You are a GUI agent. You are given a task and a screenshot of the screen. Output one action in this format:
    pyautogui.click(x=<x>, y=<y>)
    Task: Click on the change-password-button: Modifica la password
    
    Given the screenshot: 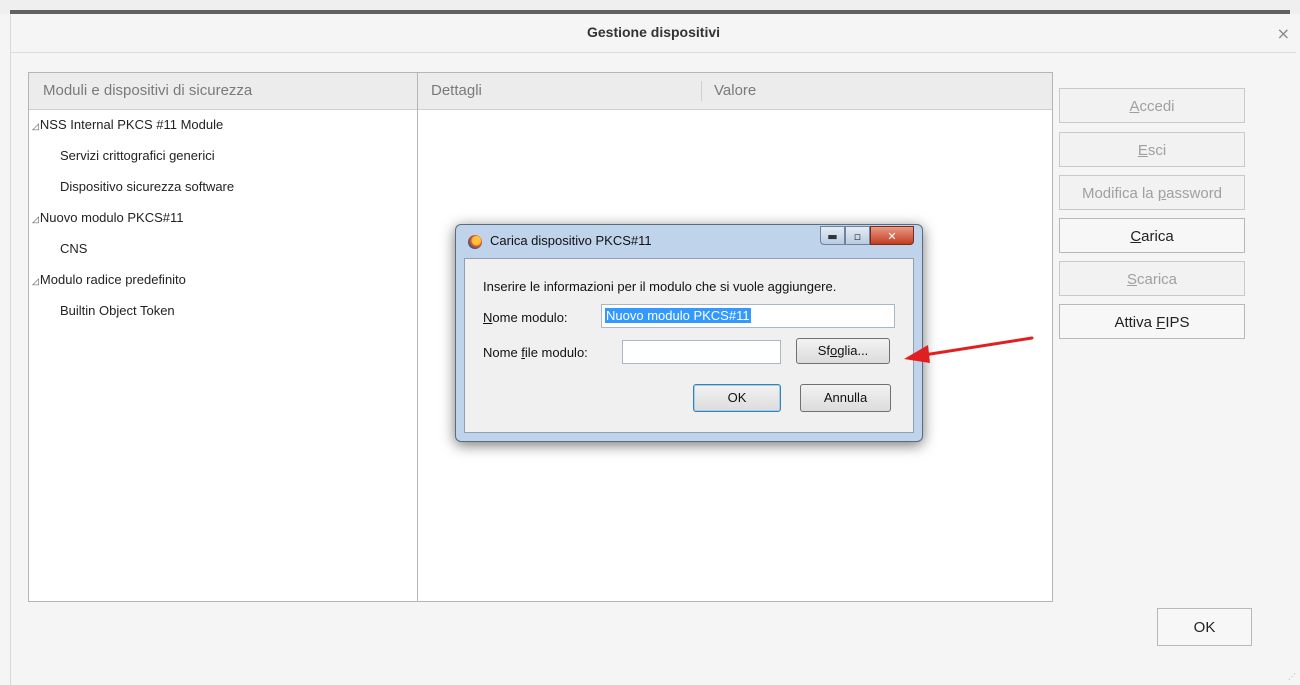 What is the action you would take?
    pyautogui.click(x=1152, y=192)
    